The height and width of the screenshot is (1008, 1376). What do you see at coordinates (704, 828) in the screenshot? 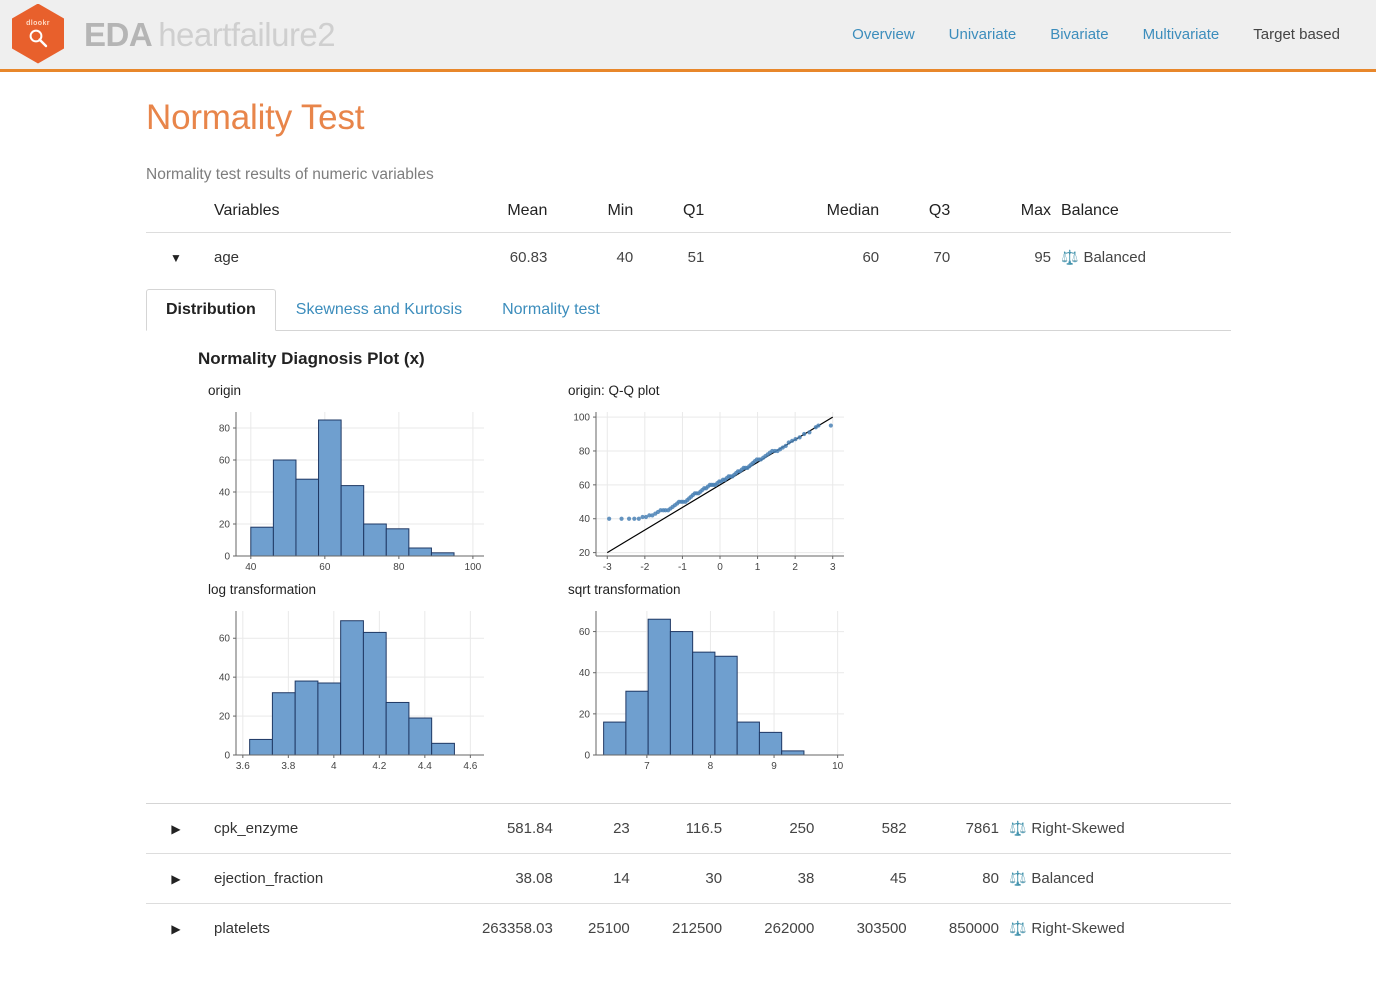
I see `cell-q1-cpk-enzyme: 116.5` at bounding box center [704, 828].